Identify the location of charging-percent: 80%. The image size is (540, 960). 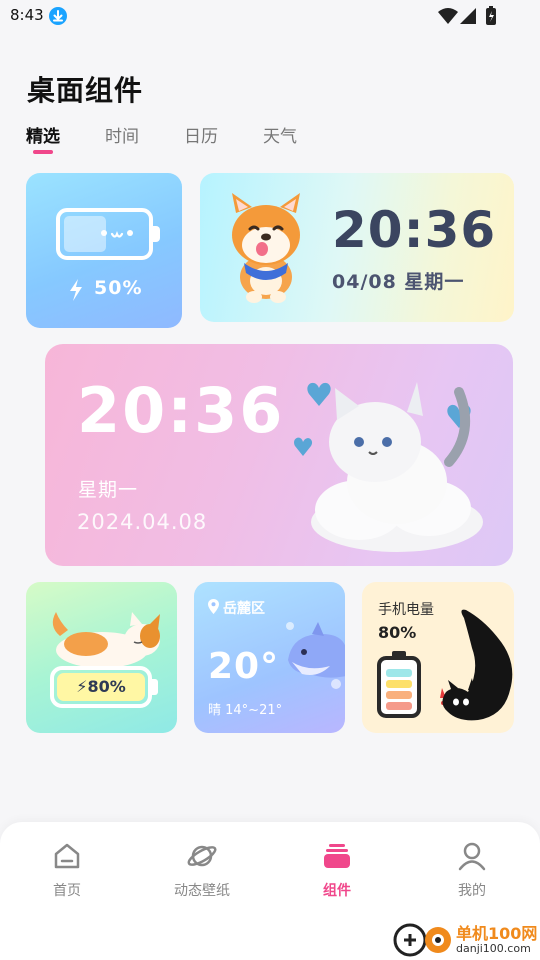
(106, 686).